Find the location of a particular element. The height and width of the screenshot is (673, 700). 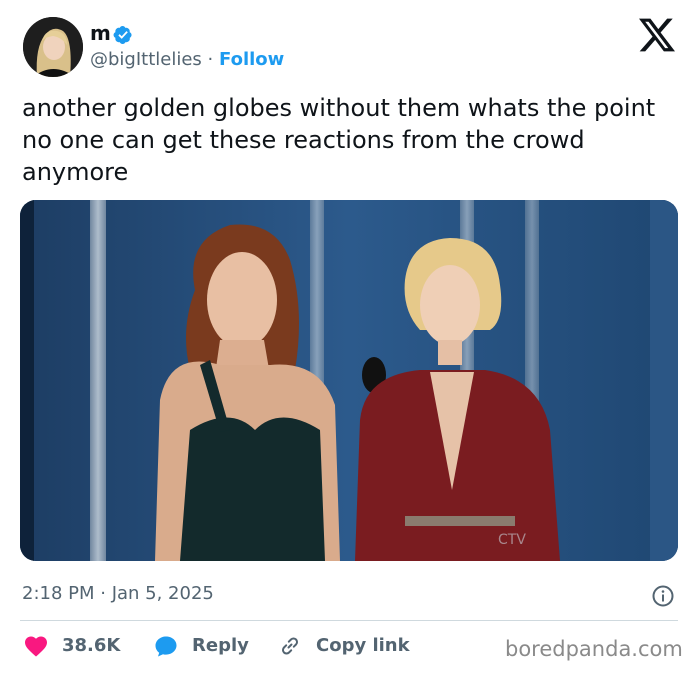

reply-bubble-icon is located at coordinates (166, 646).